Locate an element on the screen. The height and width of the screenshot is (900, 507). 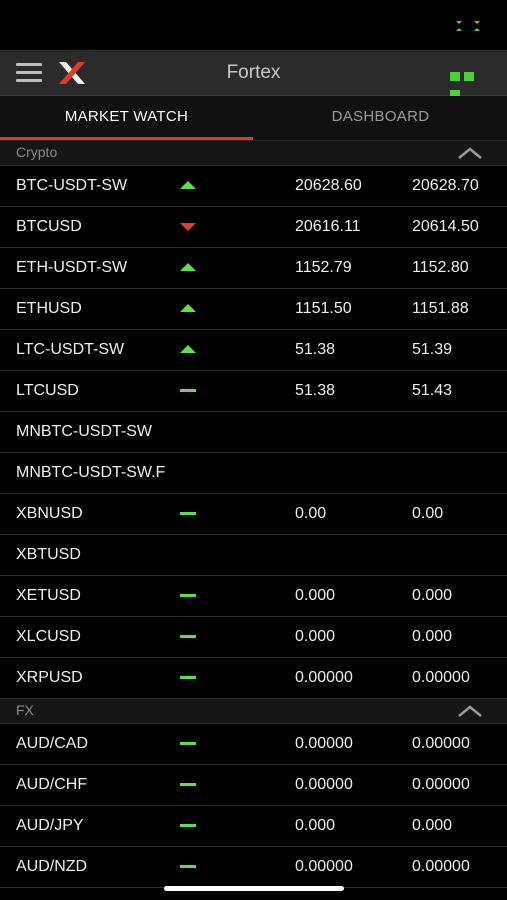
symbol-name: BTC-USDT-SW is located at coordinates (72, 185).